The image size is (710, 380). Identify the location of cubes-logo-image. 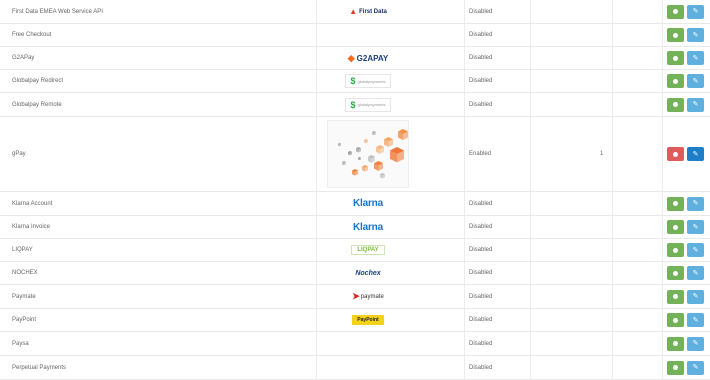
(368, 154).